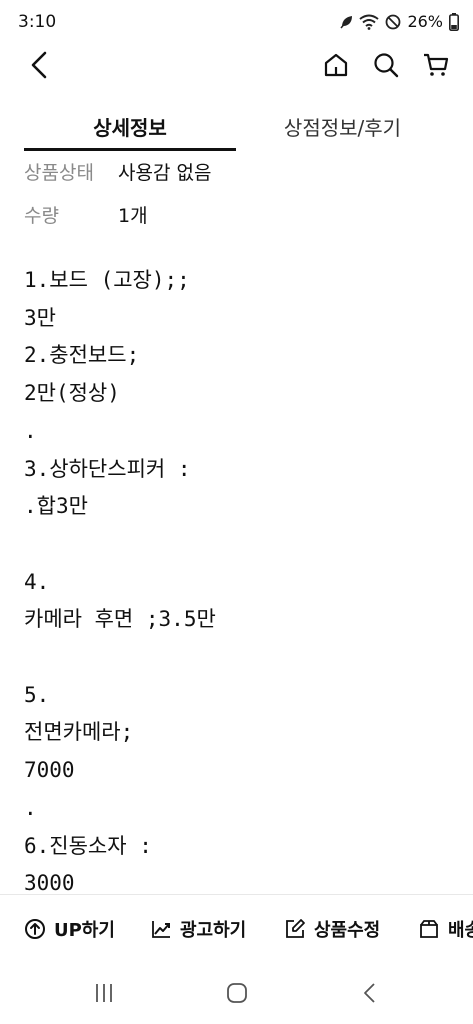 Image resolution: width=473 pixels, height=1024 pixels. I want to click on status-bar: 3:10 26%, so click(236, 22).